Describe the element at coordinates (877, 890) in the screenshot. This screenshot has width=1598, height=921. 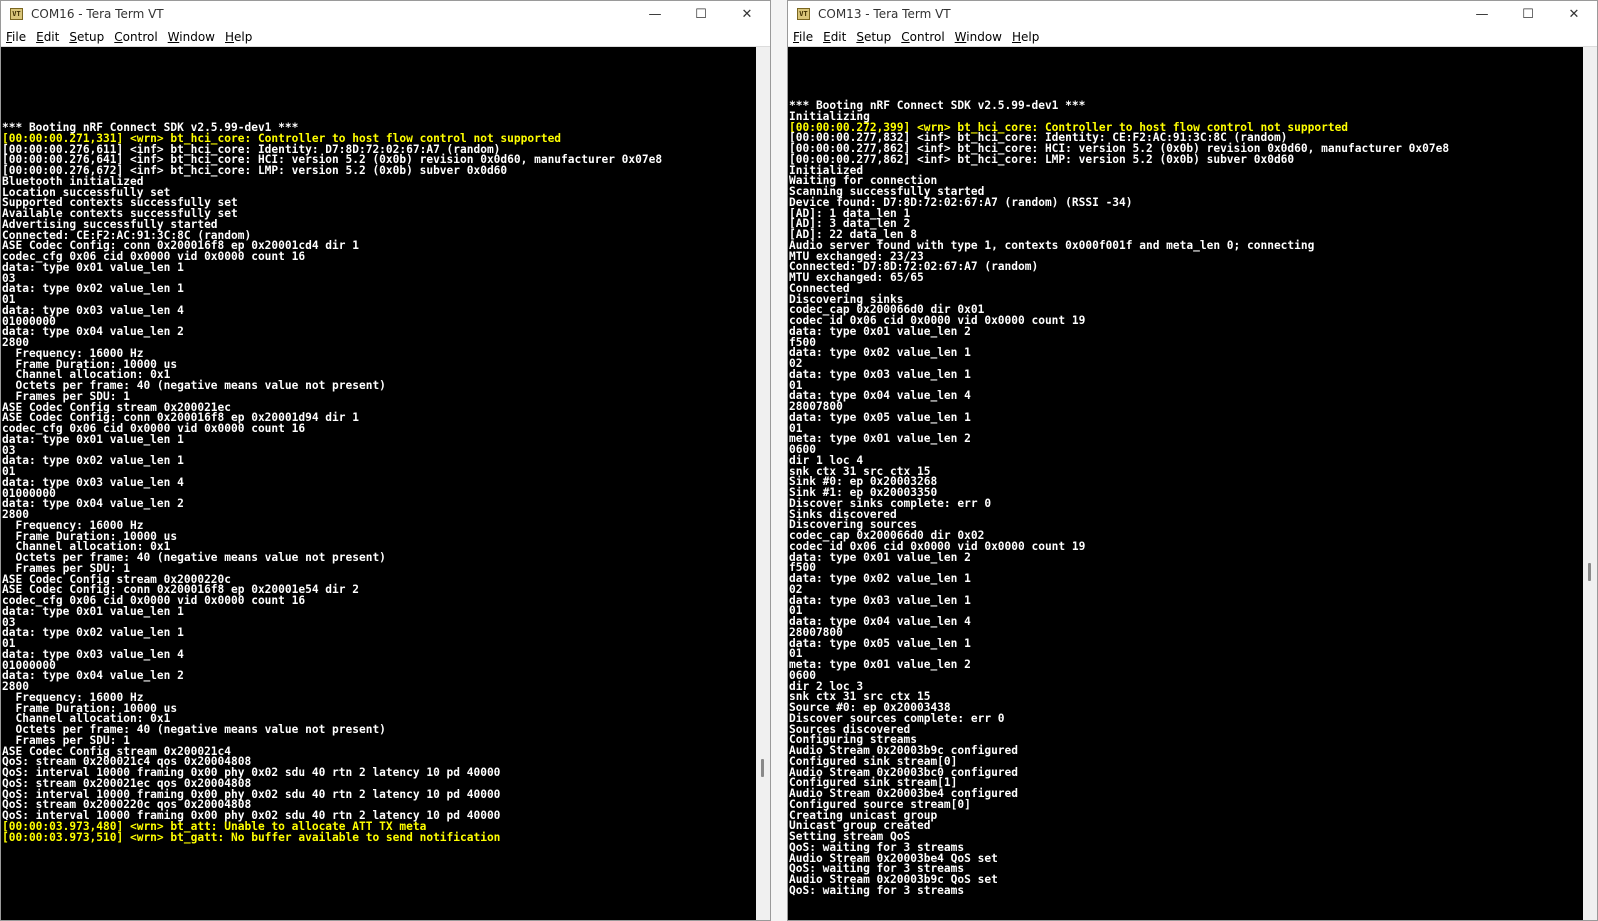
I see `terminal-line: QoS: waiting for 3 streams` at that location.